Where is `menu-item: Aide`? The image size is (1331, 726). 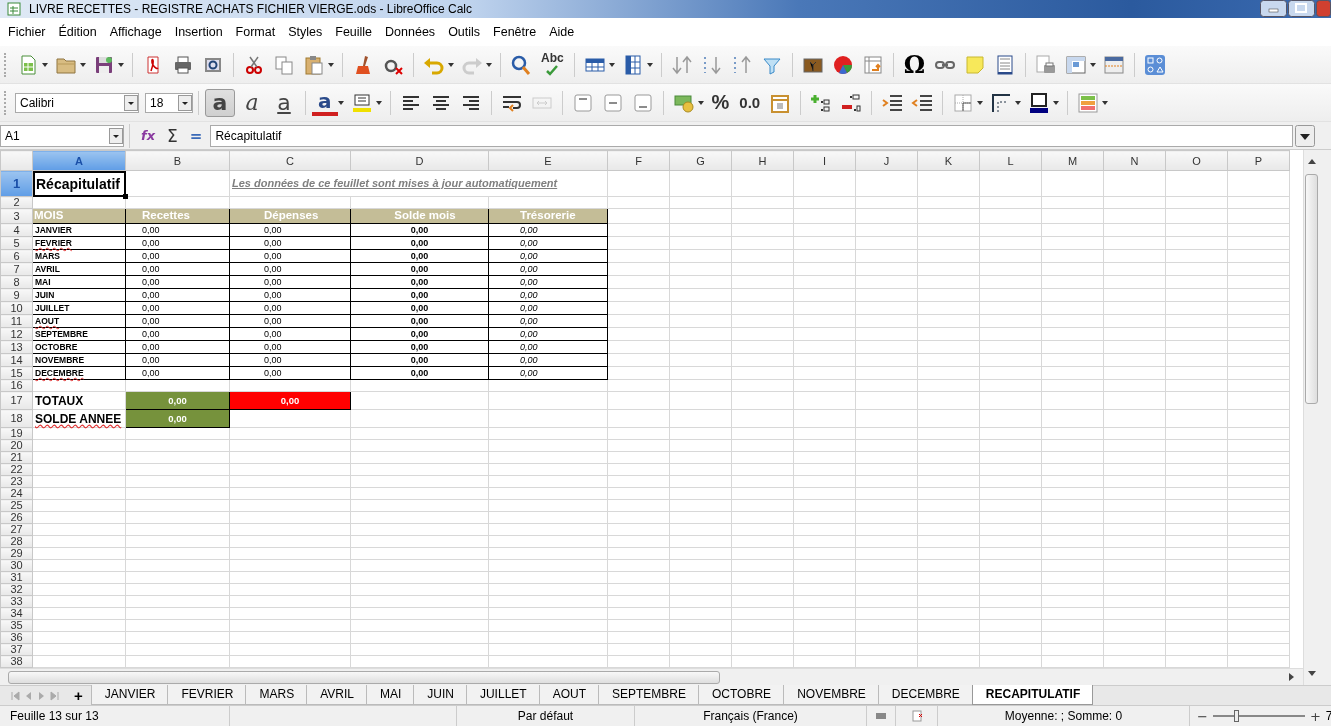 menu-item: Aide is located at coordinates (561, 32).